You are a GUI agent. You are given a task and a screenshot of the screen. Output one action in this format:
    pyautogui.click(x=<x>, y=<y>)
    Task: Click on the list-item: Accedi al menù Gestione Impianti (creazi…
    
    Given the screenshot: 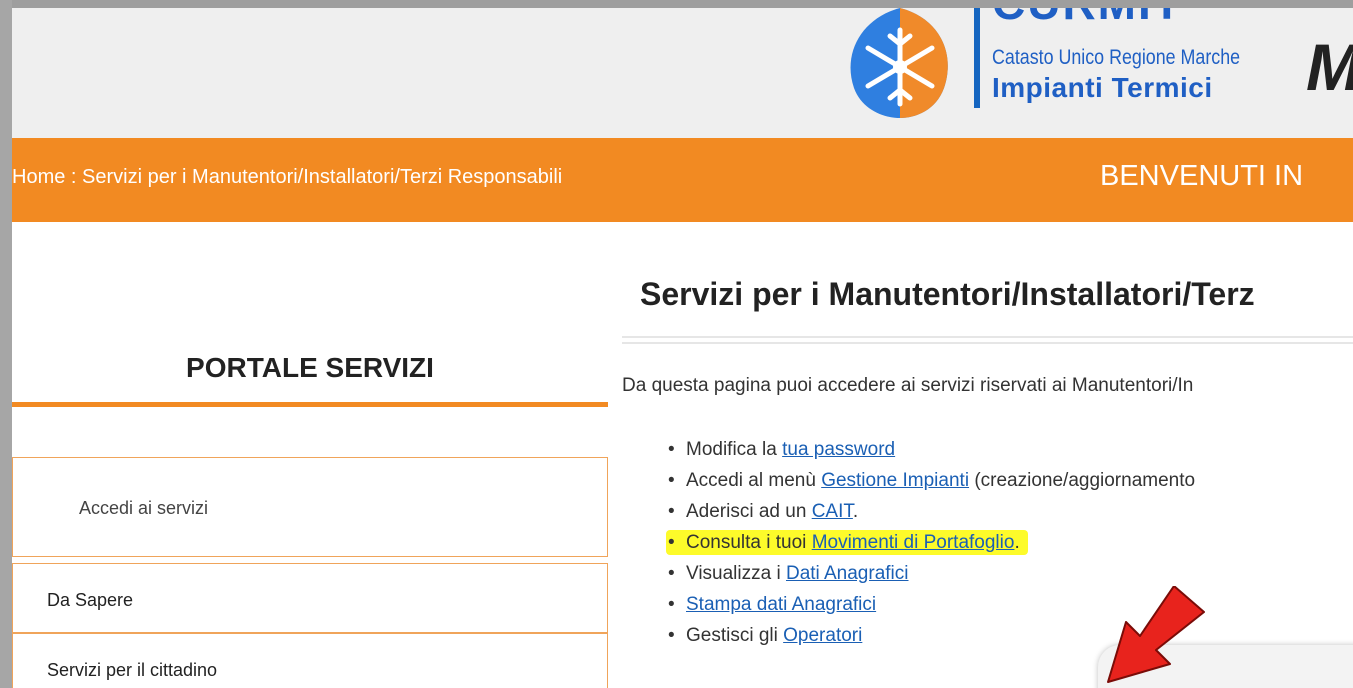 What is the action you would take?
    pyautogui.click(x=931, y=484)
    